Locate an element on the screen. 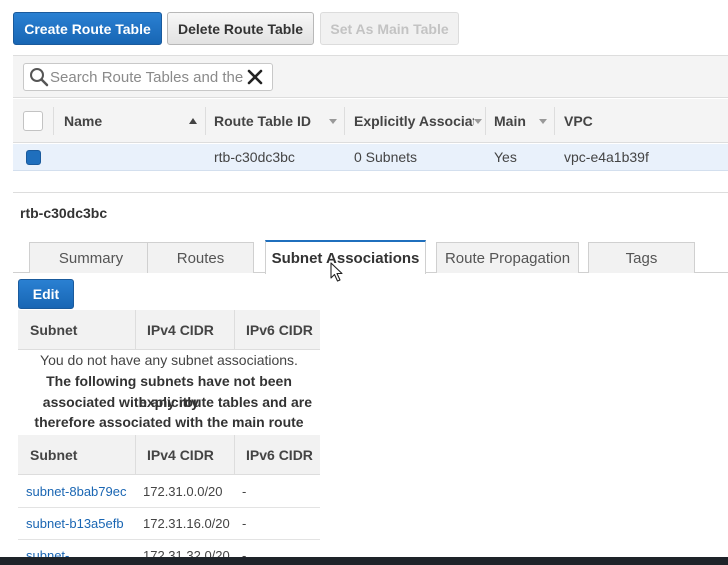 The width and height of the screenshot is (728, 565). search-input is located at coordinates (147, 77).